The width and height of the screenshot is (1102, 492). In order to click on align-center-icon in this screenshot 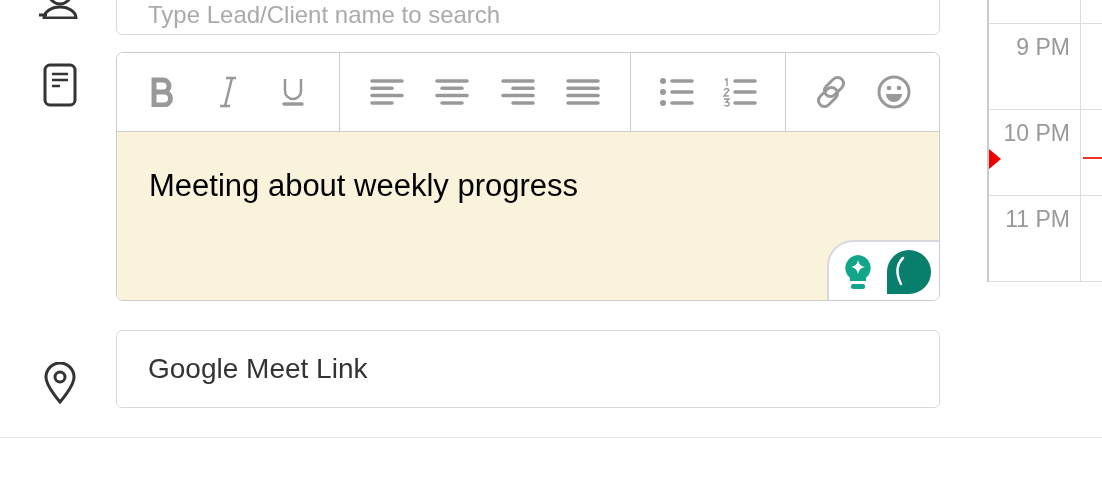, I will do `click(452, 92)`.